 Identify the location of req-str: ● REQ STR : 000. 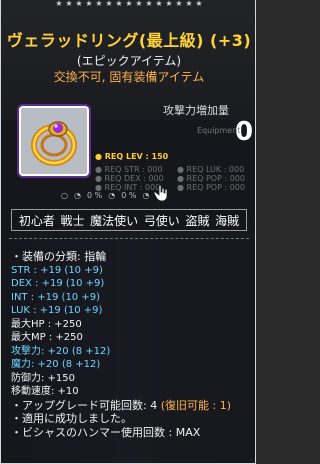
(129, 169).